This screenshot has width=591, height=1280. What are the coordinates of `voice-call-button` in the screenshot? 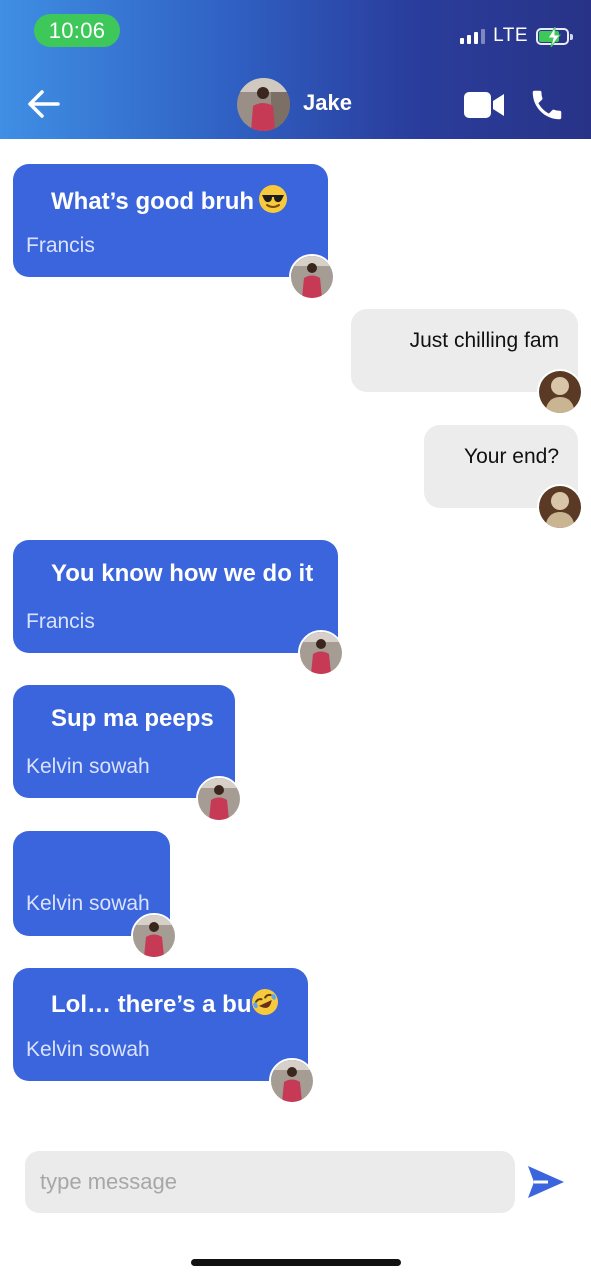 It's located at (547, 105).